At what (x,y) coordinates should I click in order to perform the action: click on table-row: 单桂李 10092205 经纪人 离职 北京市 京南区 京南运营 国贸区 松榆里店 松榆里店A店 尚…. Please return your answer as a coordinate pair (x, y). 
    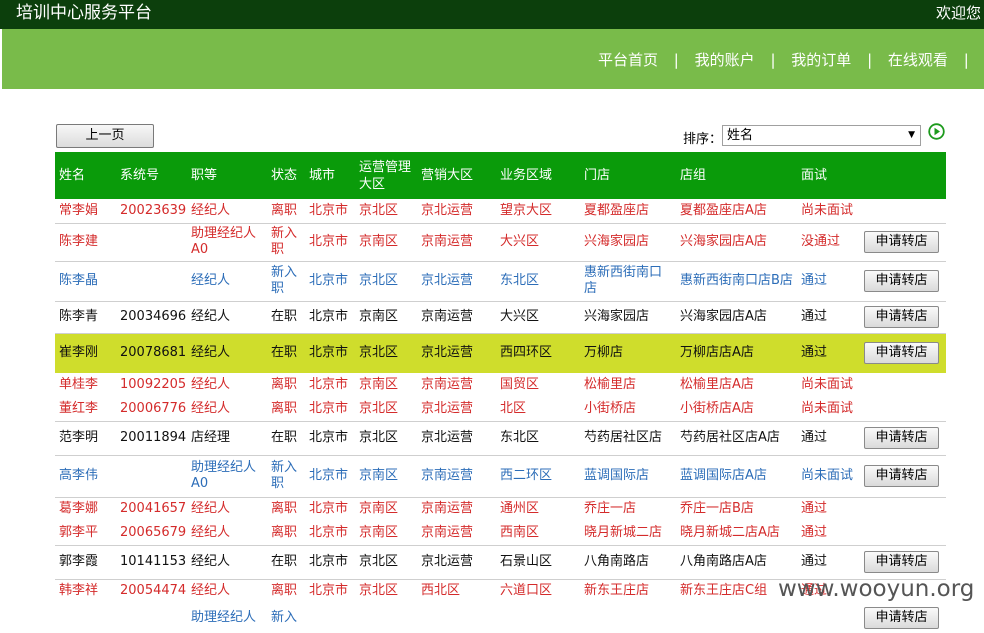
    Looking at the image, I should click on (500, 385).